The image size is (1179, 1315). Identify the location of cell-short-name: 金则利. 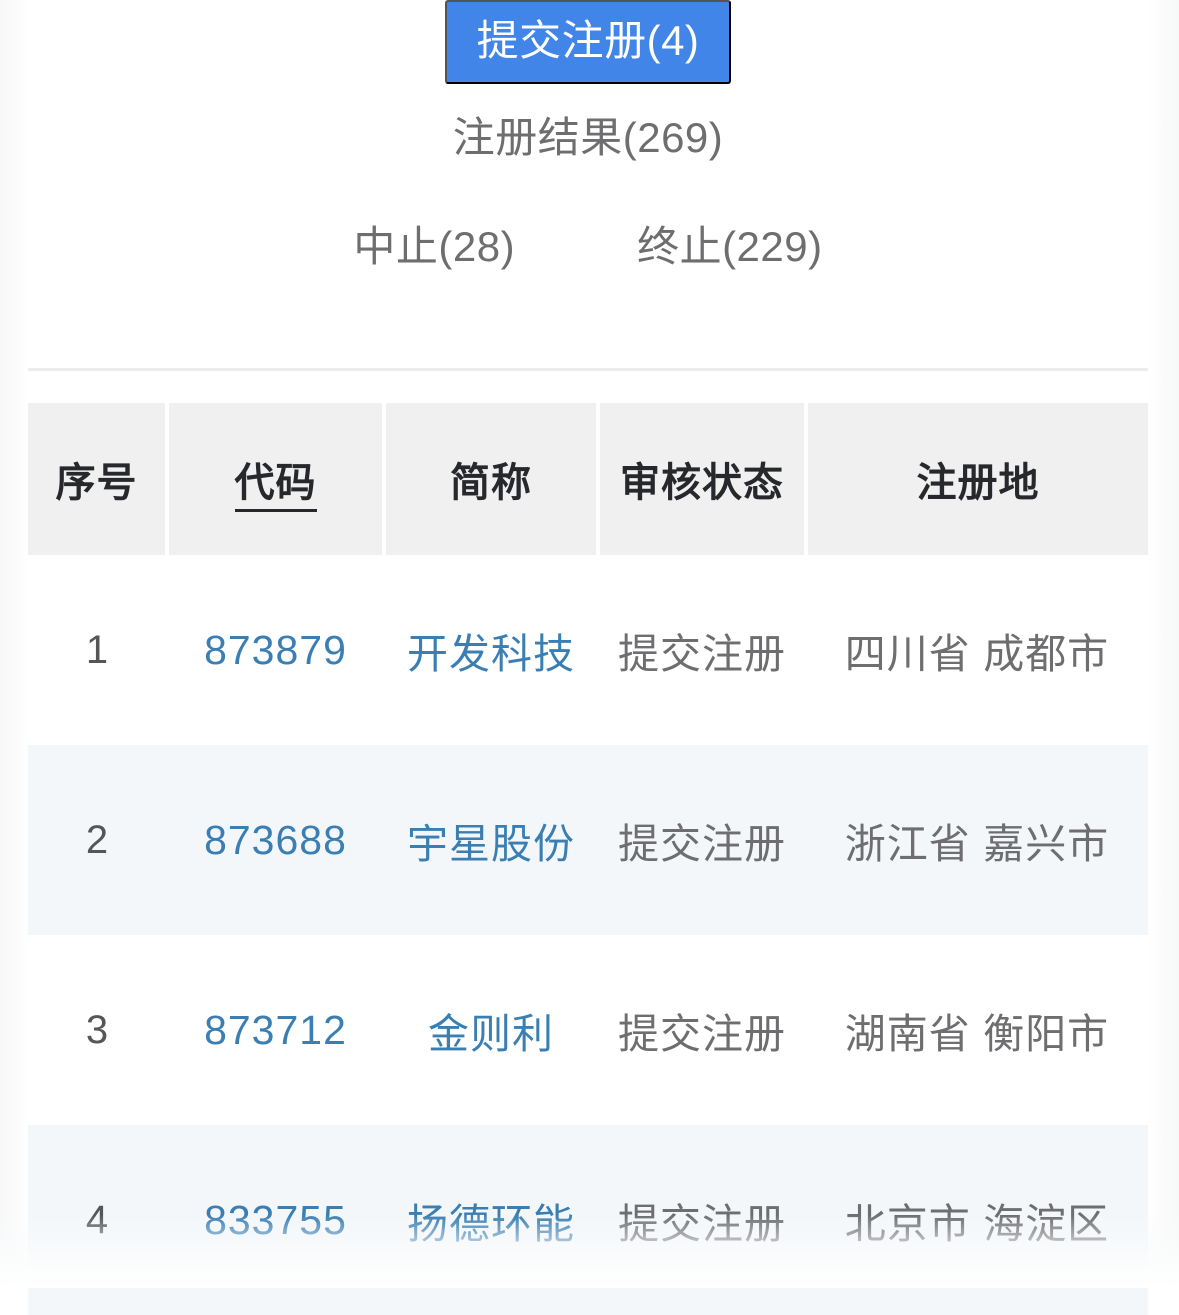
(491, 1030).